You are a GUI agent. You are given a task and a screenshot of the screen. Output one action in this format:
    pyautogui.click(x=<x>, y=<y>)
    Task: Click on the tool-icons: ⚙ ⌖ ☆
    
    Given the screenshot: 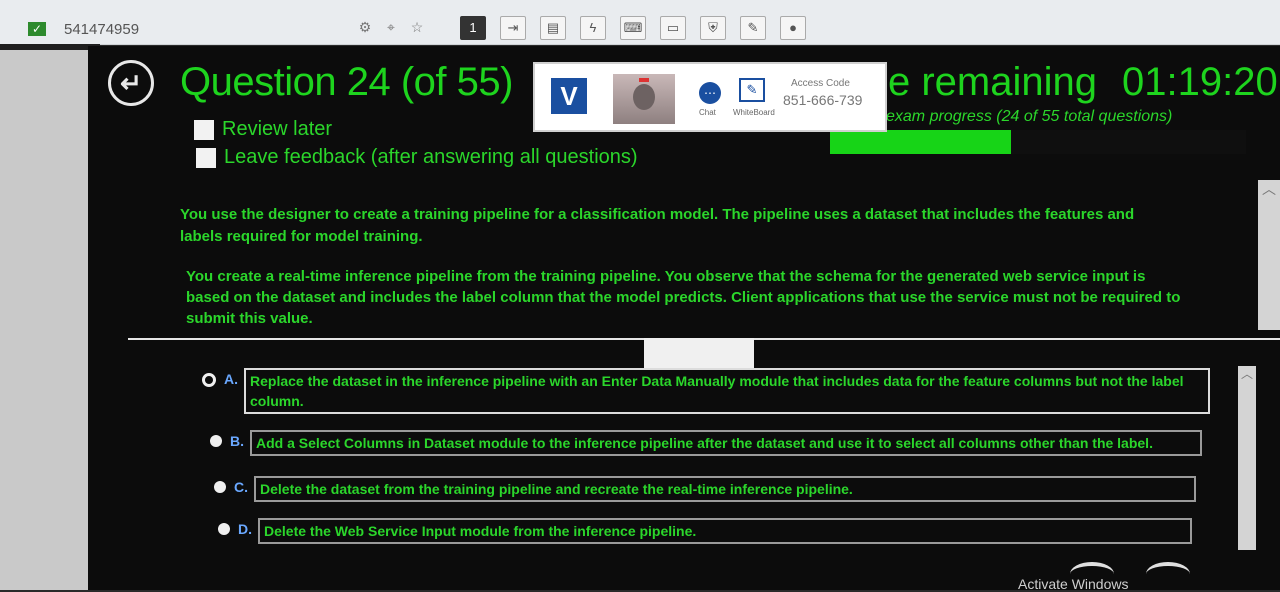 What is the action you would take?
    pyautogui.click(x=391, y=27)
    